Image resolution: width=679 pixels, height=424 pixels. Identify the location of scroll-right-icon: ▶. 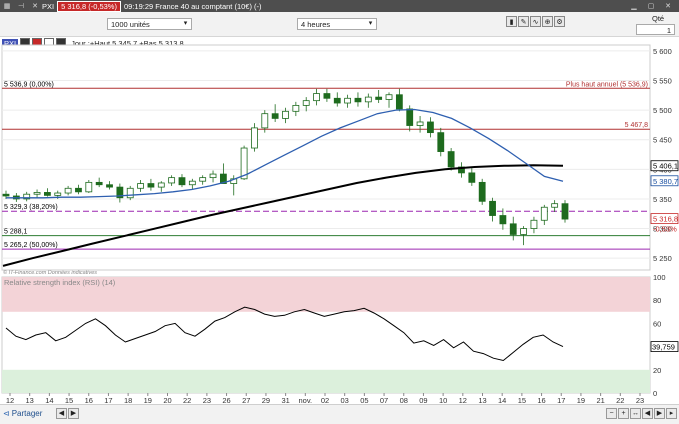
(73, 413).